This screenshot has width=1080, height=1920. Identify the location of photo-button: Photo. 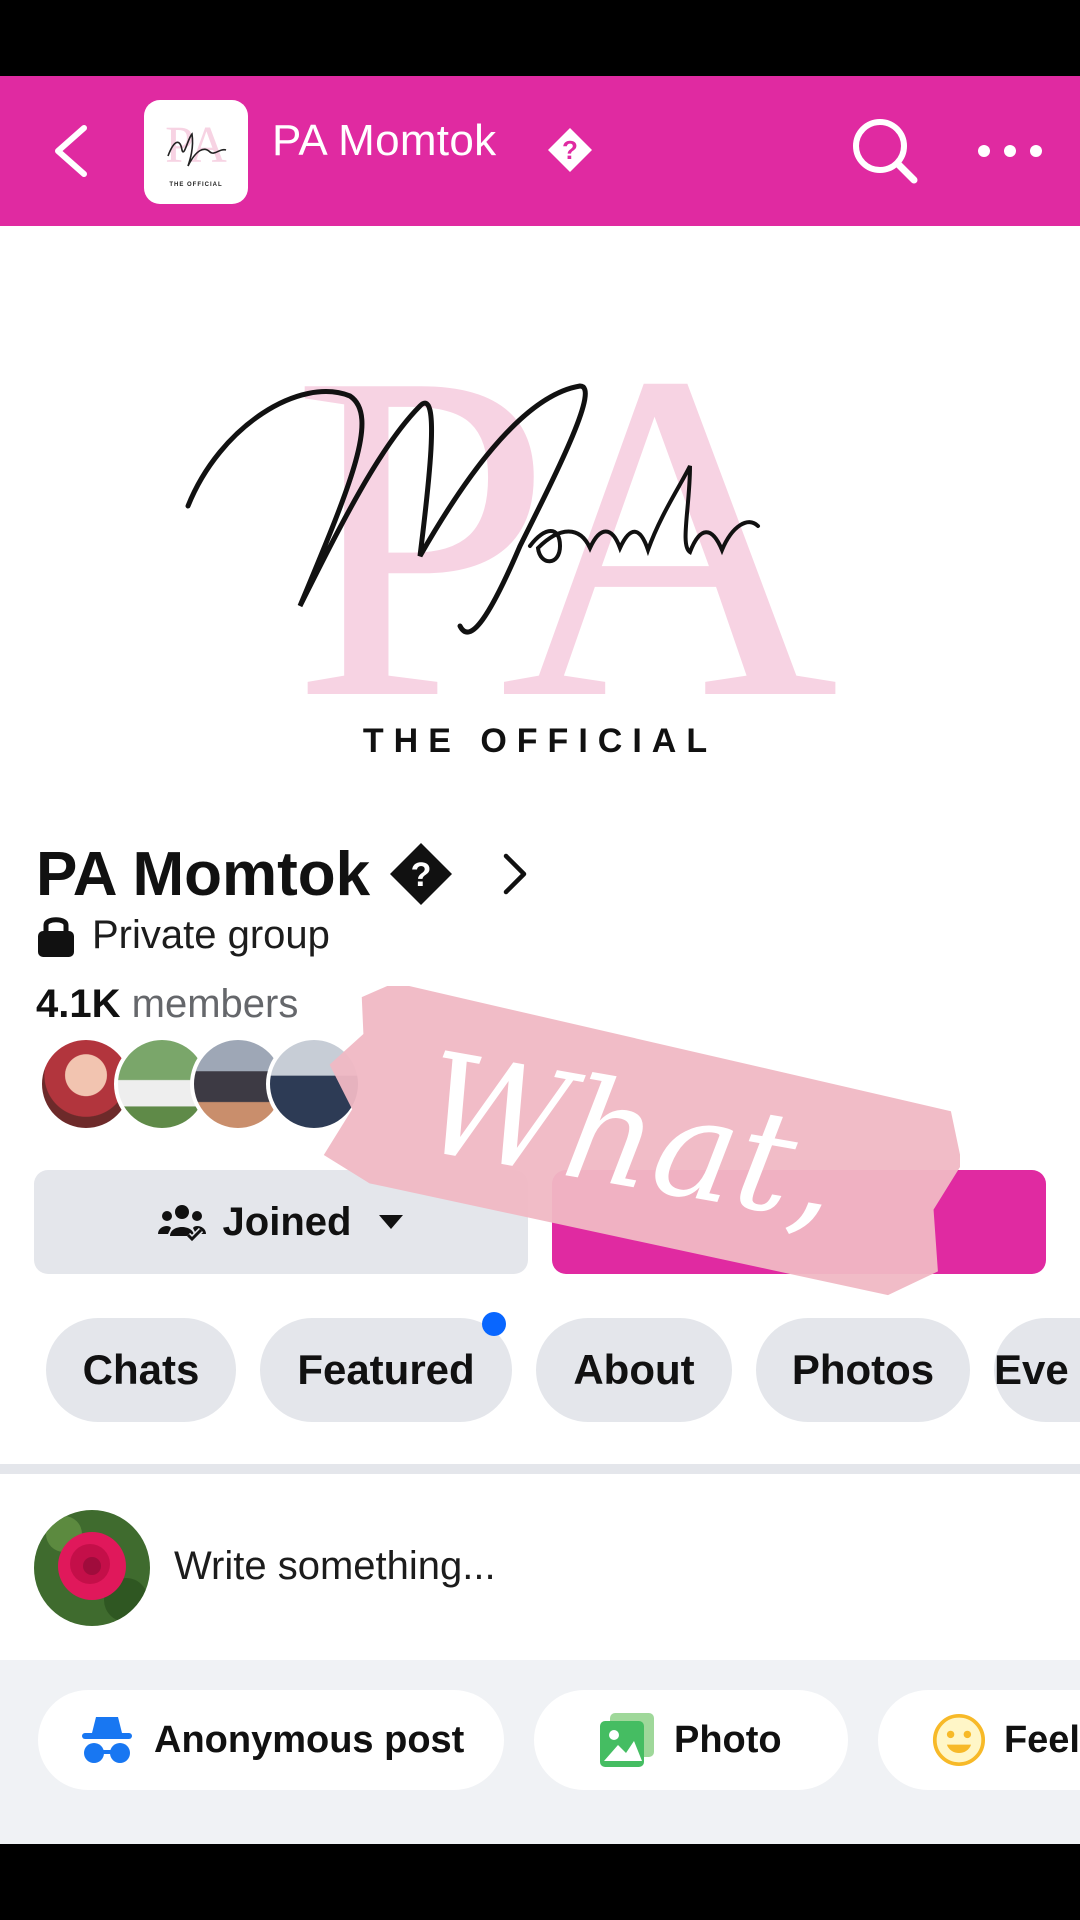
(691, 1740).